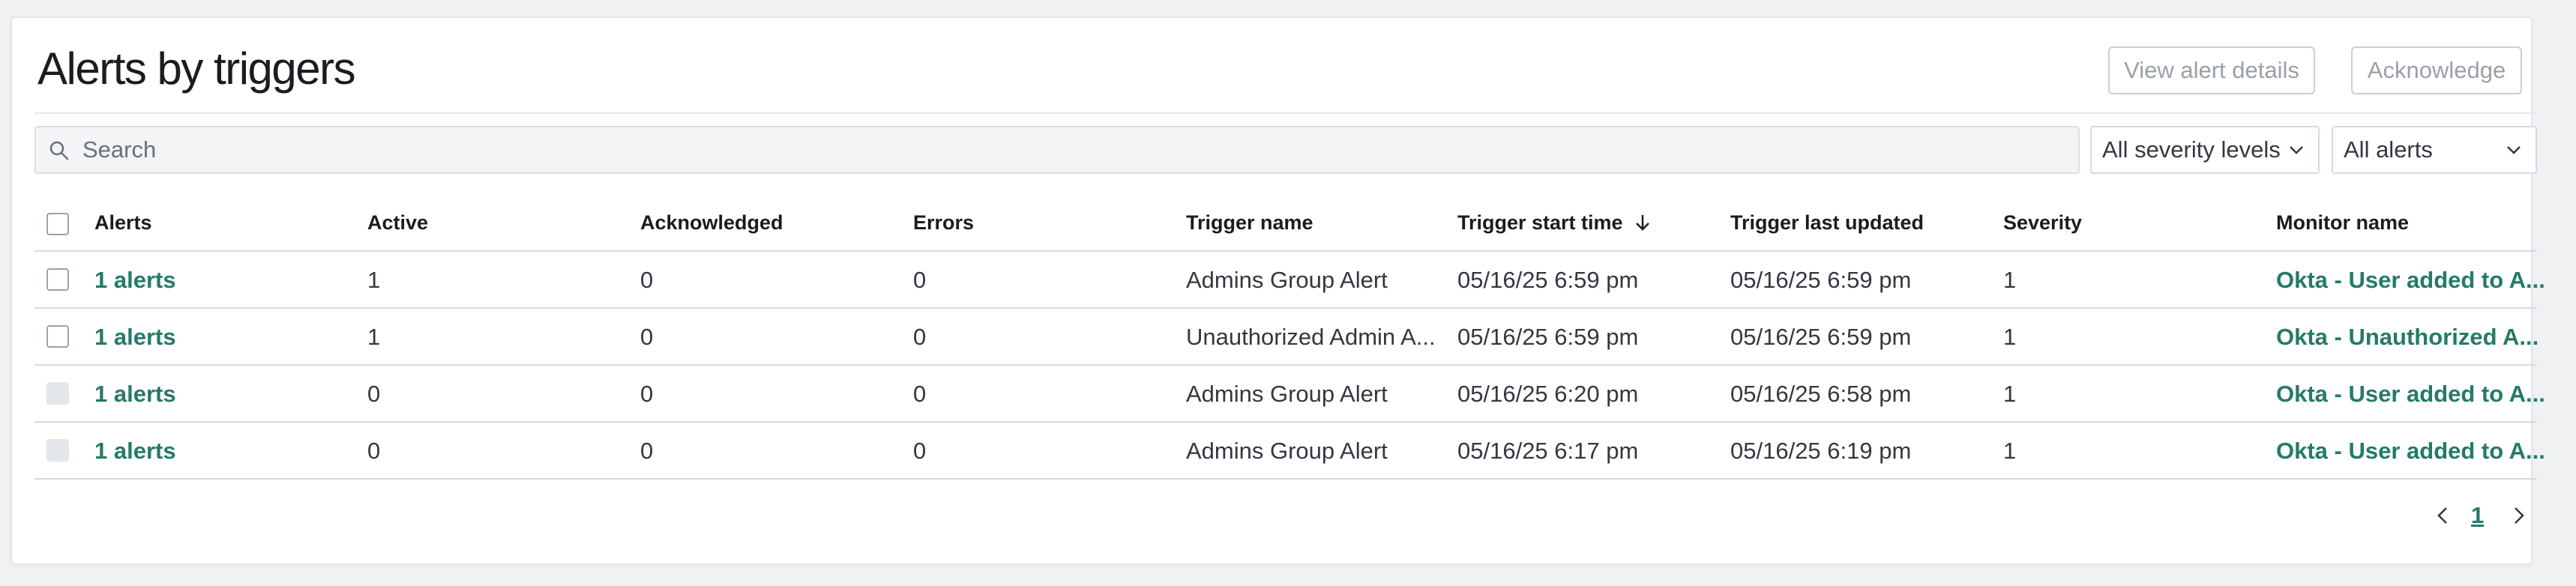 The image size is (2576, 586). I want to click on severity-select: All severity levels, so click(2205, 150).